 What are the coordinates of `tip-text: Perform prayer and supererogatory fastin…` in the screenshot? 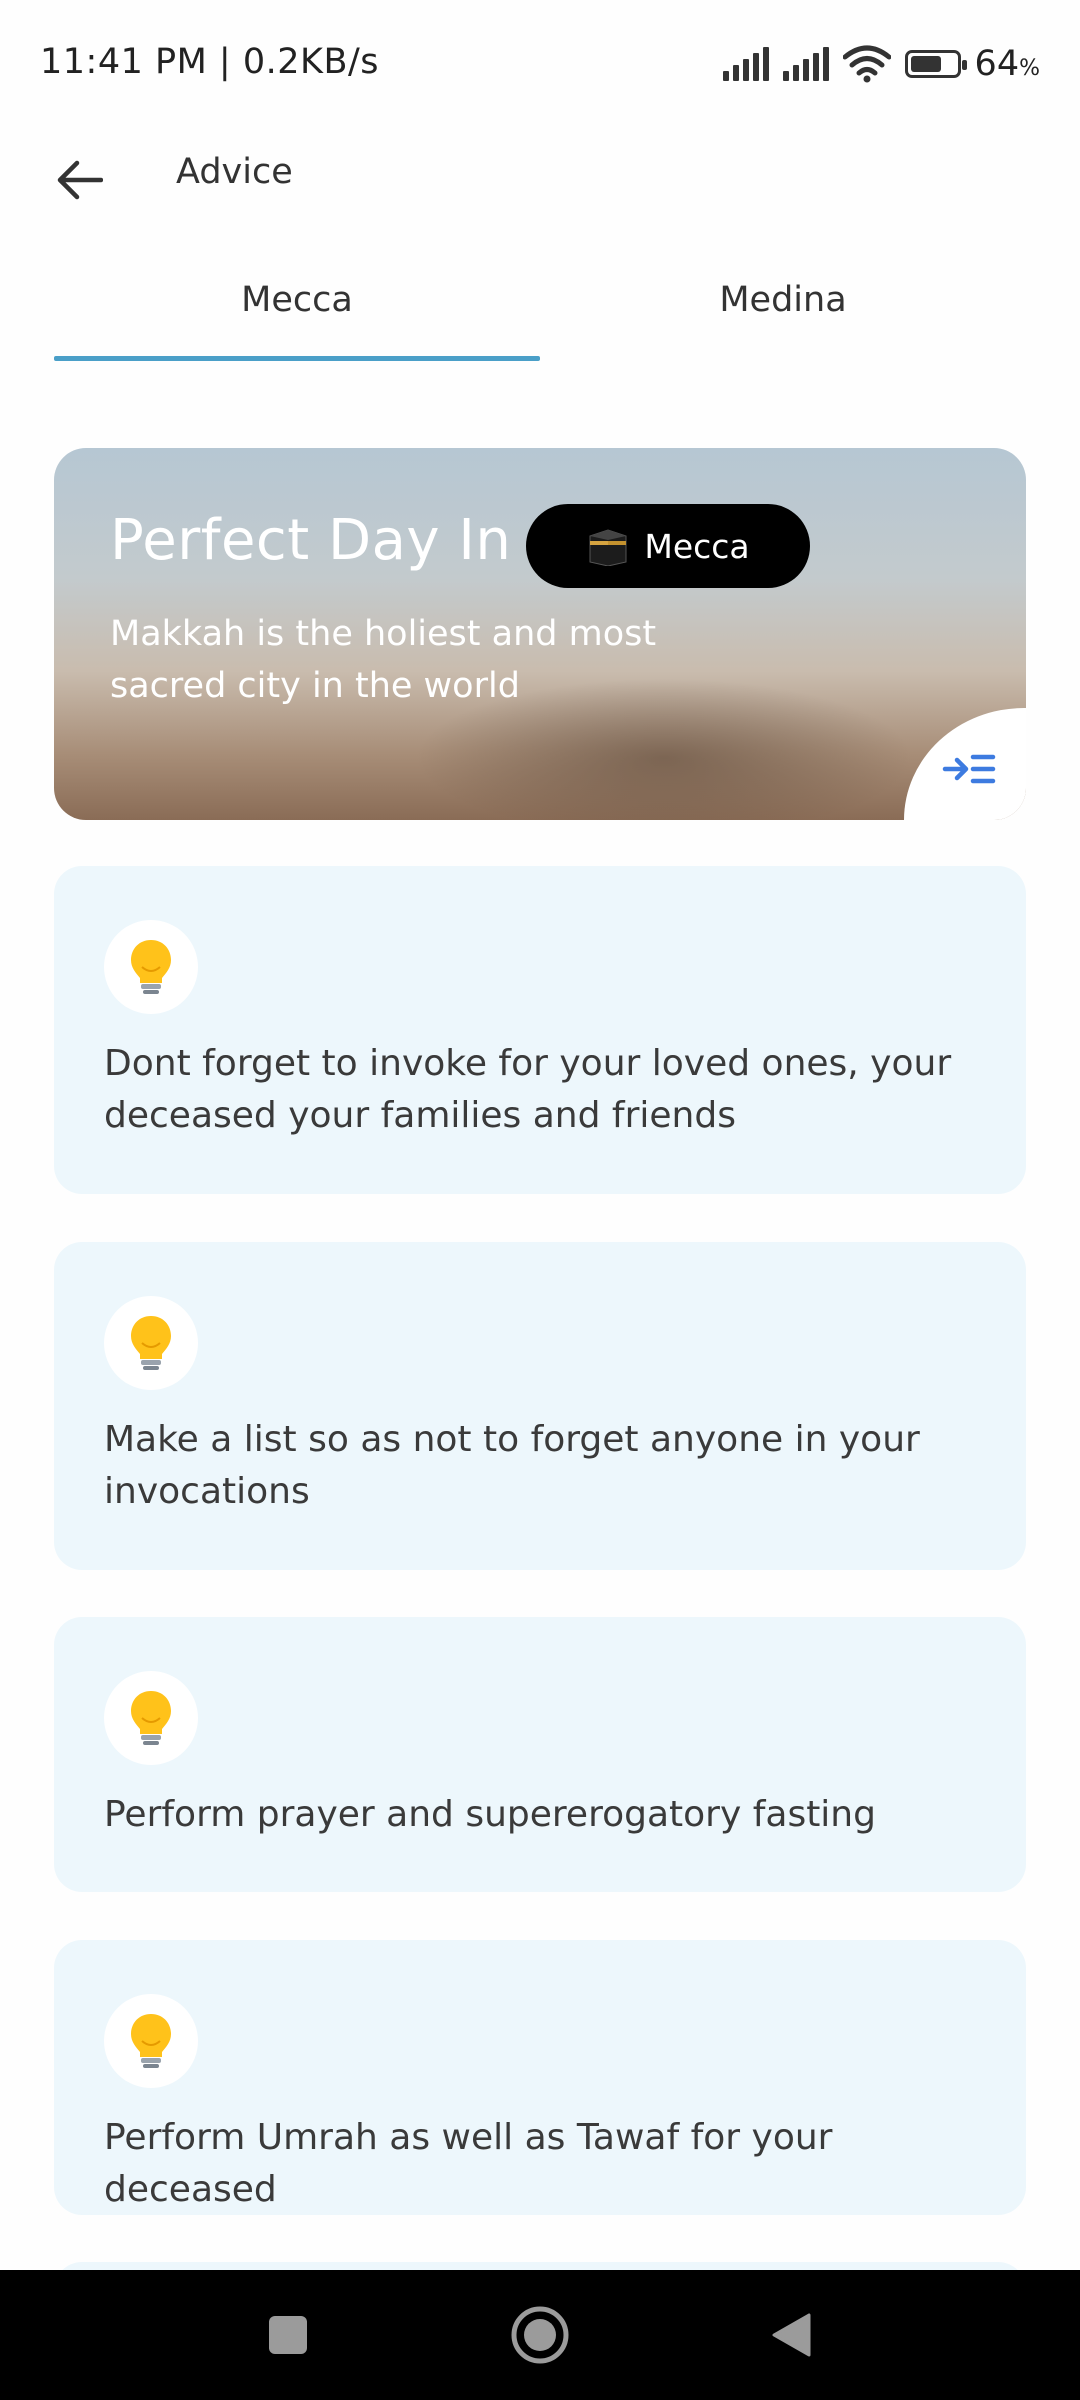 It's located at (490, 1814).